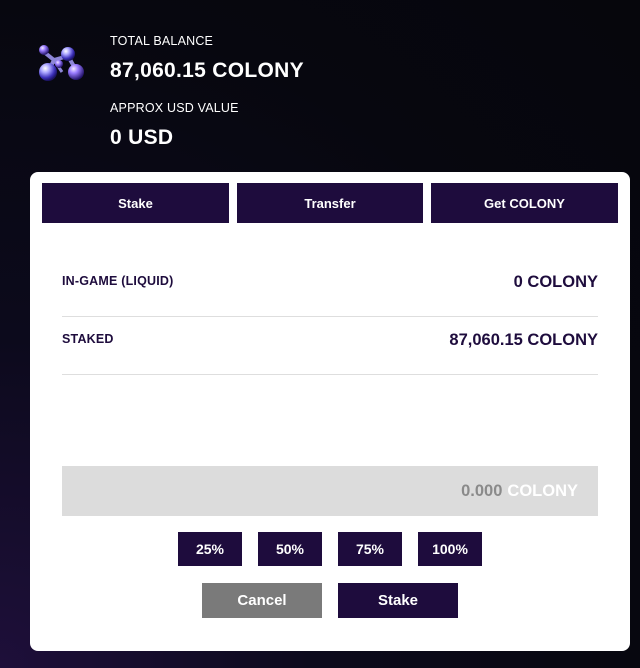 The height and width of the screenshot is (668, 640). Describe the element at coordinates (330, 345) in the screenshot. I see `staked-row: STAKED 87,060.15 COLONY` at that location.